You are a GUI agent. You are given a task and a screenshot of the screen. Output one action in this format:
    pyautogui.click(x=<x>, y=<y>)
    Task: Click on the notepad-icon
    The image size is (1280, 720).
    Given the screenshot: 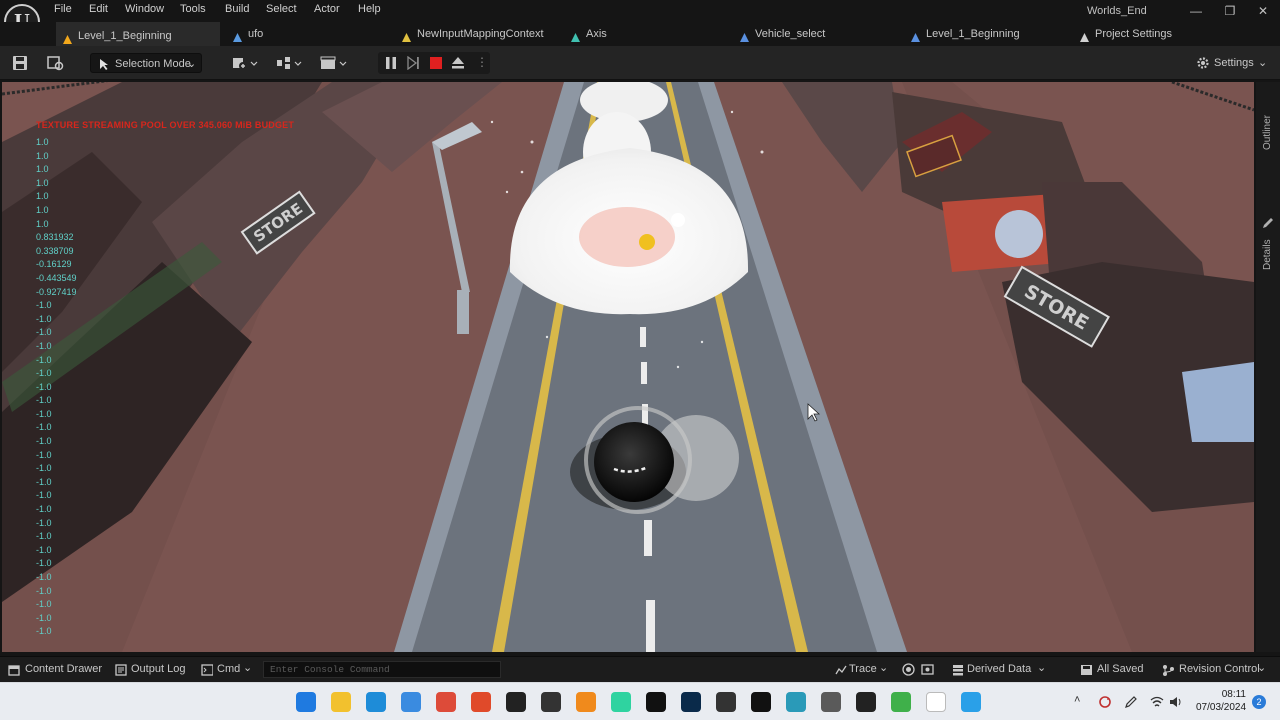 What is the action you would take?
    pyautogui.click(x=936, y=702)
    